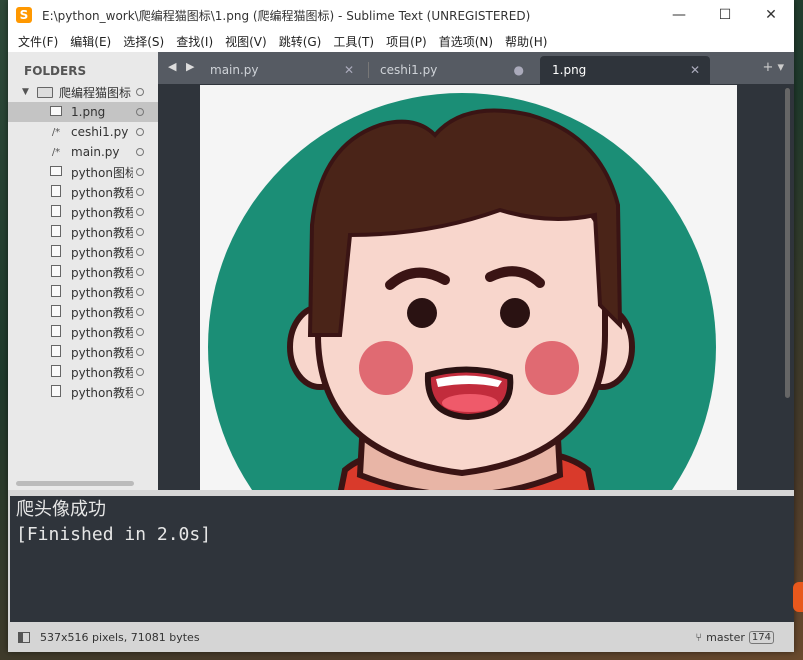 This screenshot has height=660, width=803. I want to click on sidebar-file-item: 1.png, so click(83, 112).